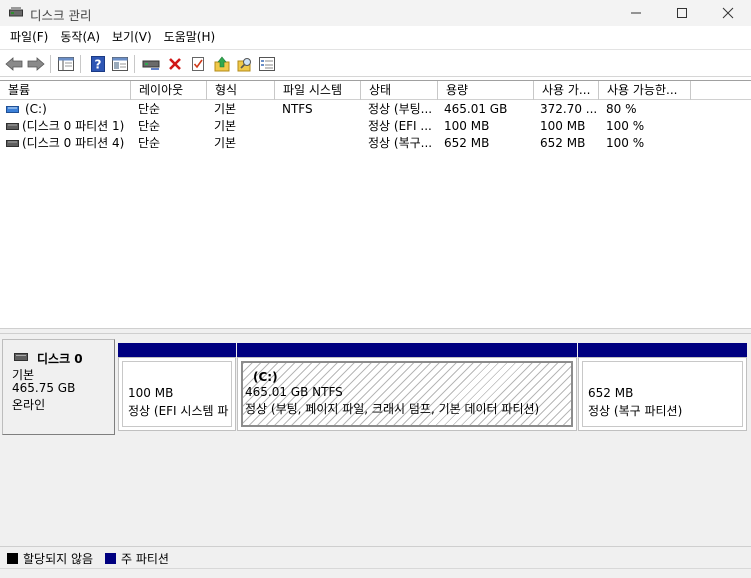 The image size is (751, 578). What do you see at coordinates (318, 90) in the screenshot?
I see `column-file-system: 파일 시스템` at bounding box center [318, 90].